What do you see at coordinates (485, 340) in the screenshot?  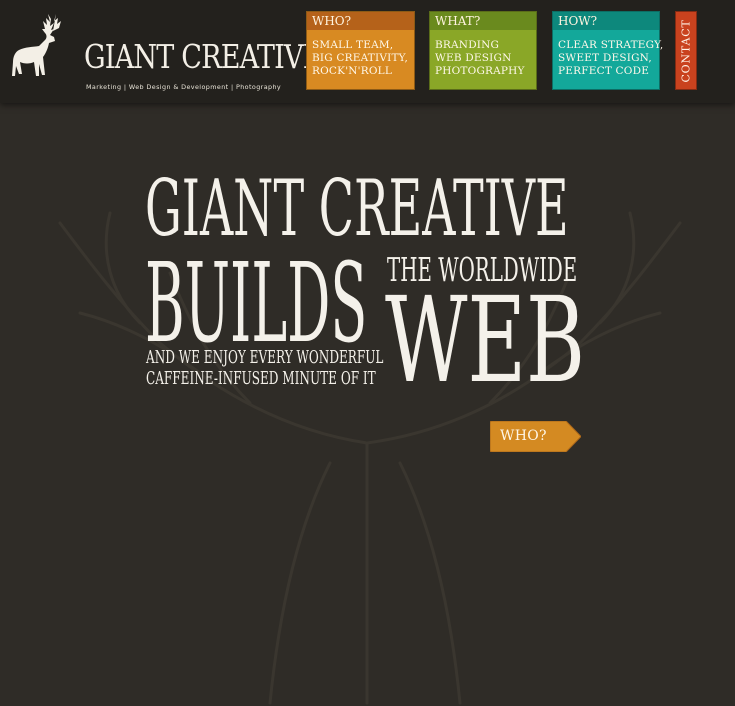 I see `hero-headline-web: WEB` at bounding box center [485, 340].